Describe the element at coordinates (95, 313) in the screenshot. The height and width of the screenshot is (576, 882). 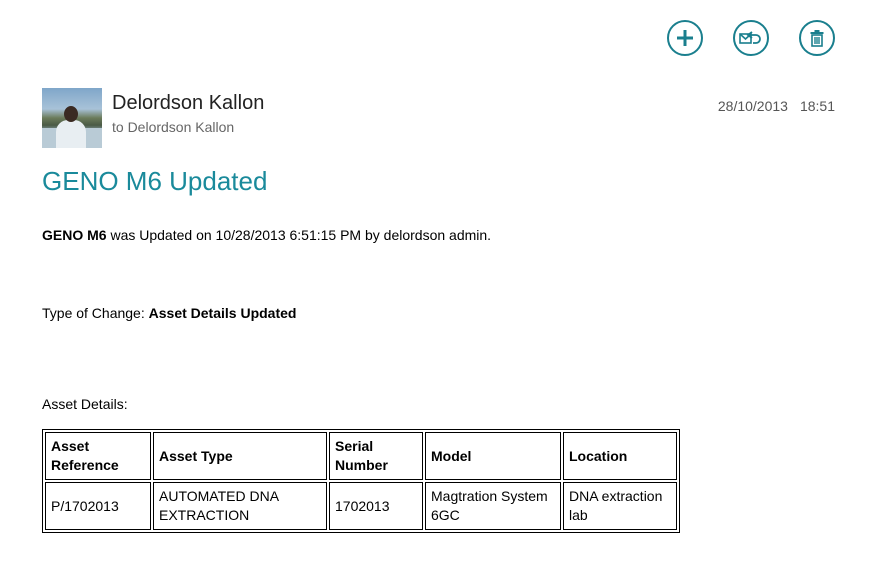
I see `change-type-label: Type of Change:` at that location.